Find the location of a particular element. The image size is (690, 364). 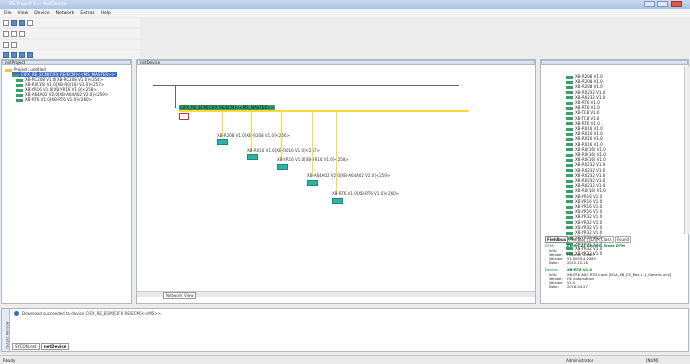

menu-device: Device is located at coordinates (41, 13).